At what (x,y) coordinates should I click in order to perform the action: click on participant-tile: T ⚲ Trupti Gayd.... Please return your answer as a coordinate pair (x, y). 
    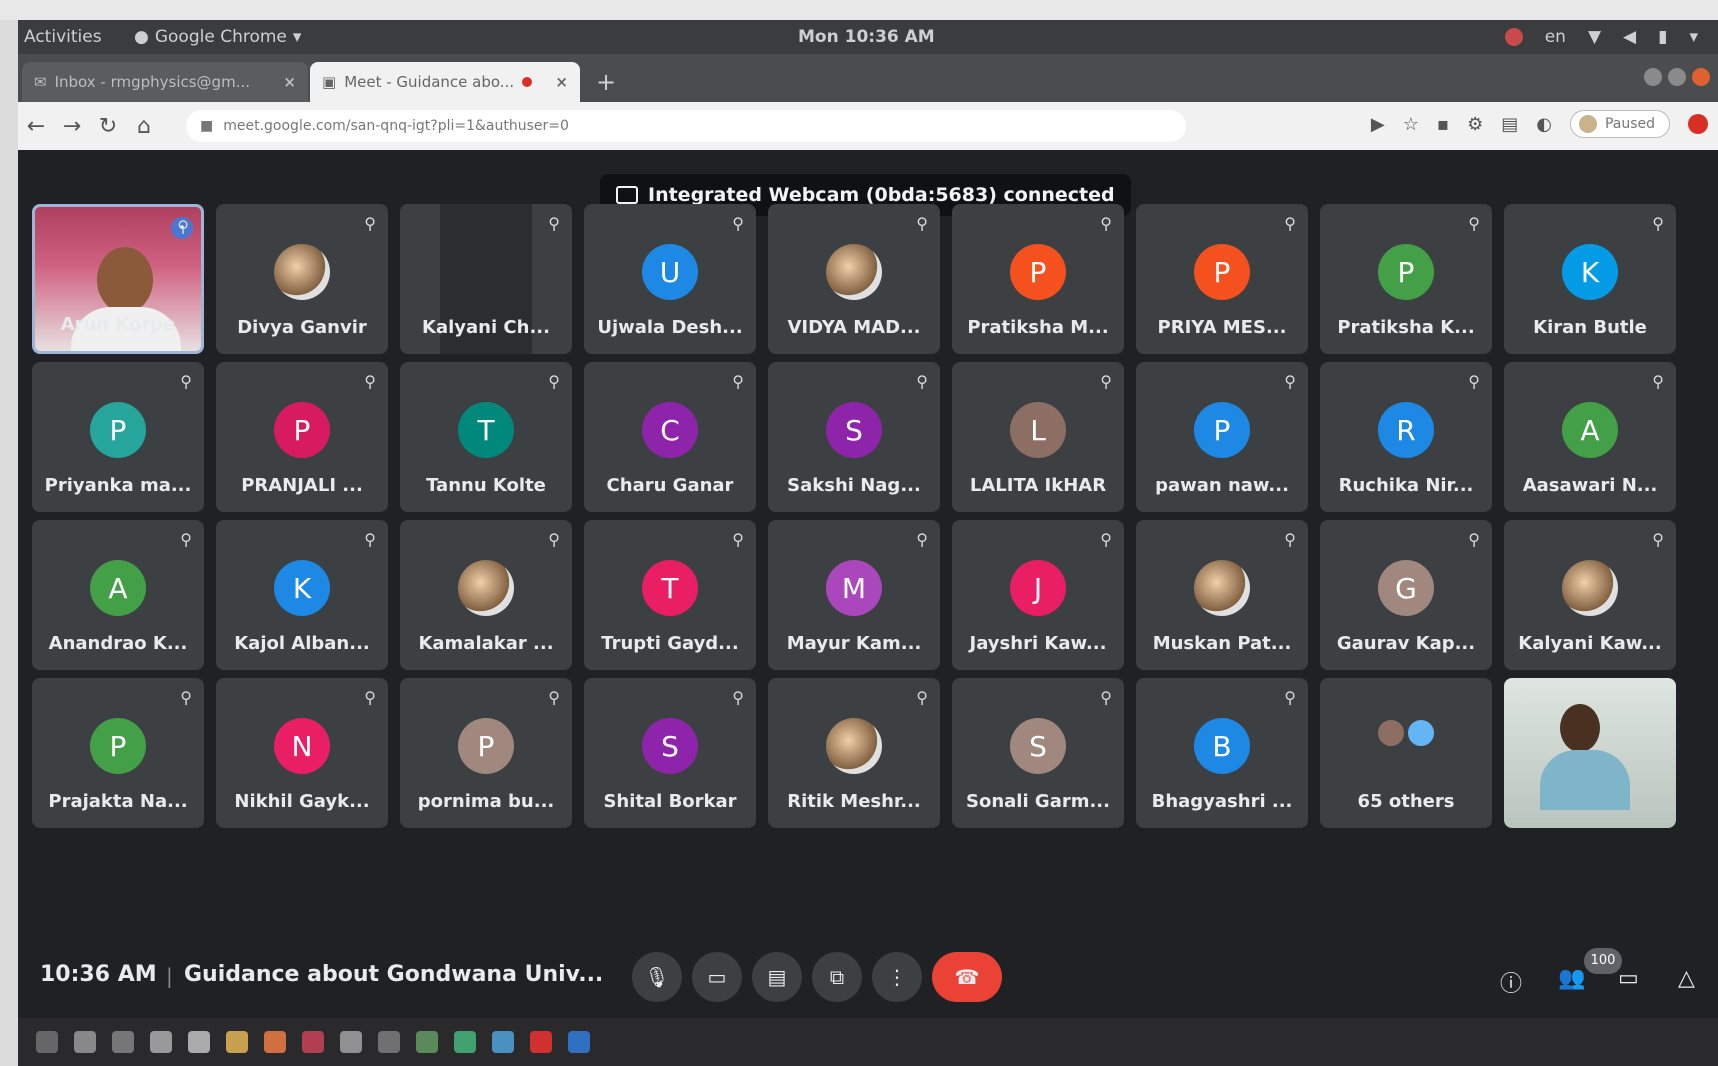
    Looking at the image, I should click on (670, 595).